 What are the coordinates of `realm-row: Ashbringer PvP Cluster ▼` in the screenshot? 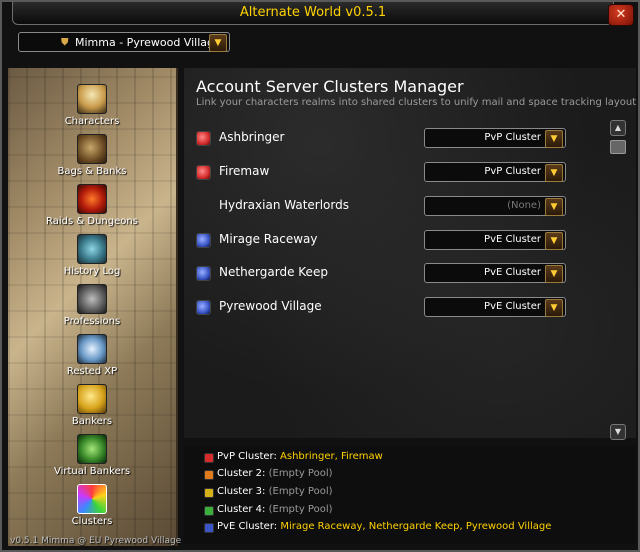 It's located at (386, 139).